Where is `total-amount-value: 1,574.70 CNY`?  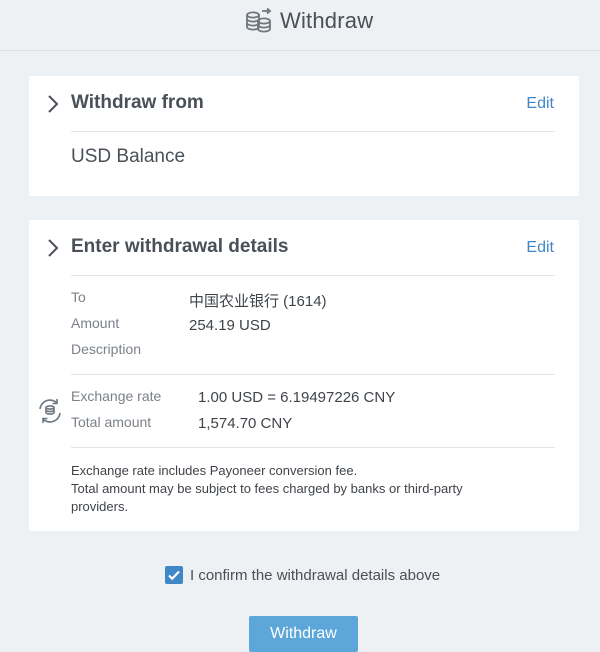
total-amount-value: 1,574.70 CNY is located at coordinates (245, 423).